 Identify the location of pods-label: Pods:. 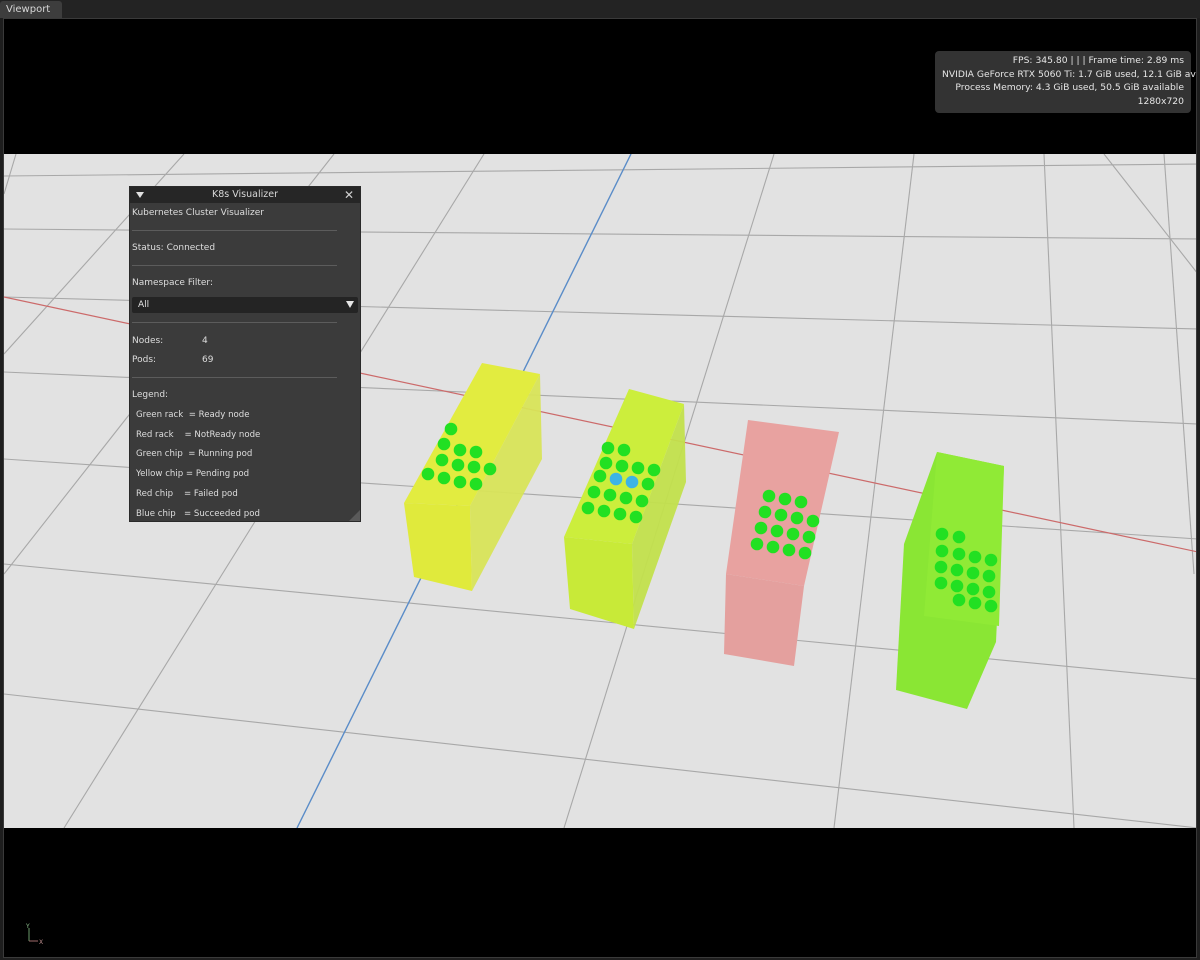
(144, 360).